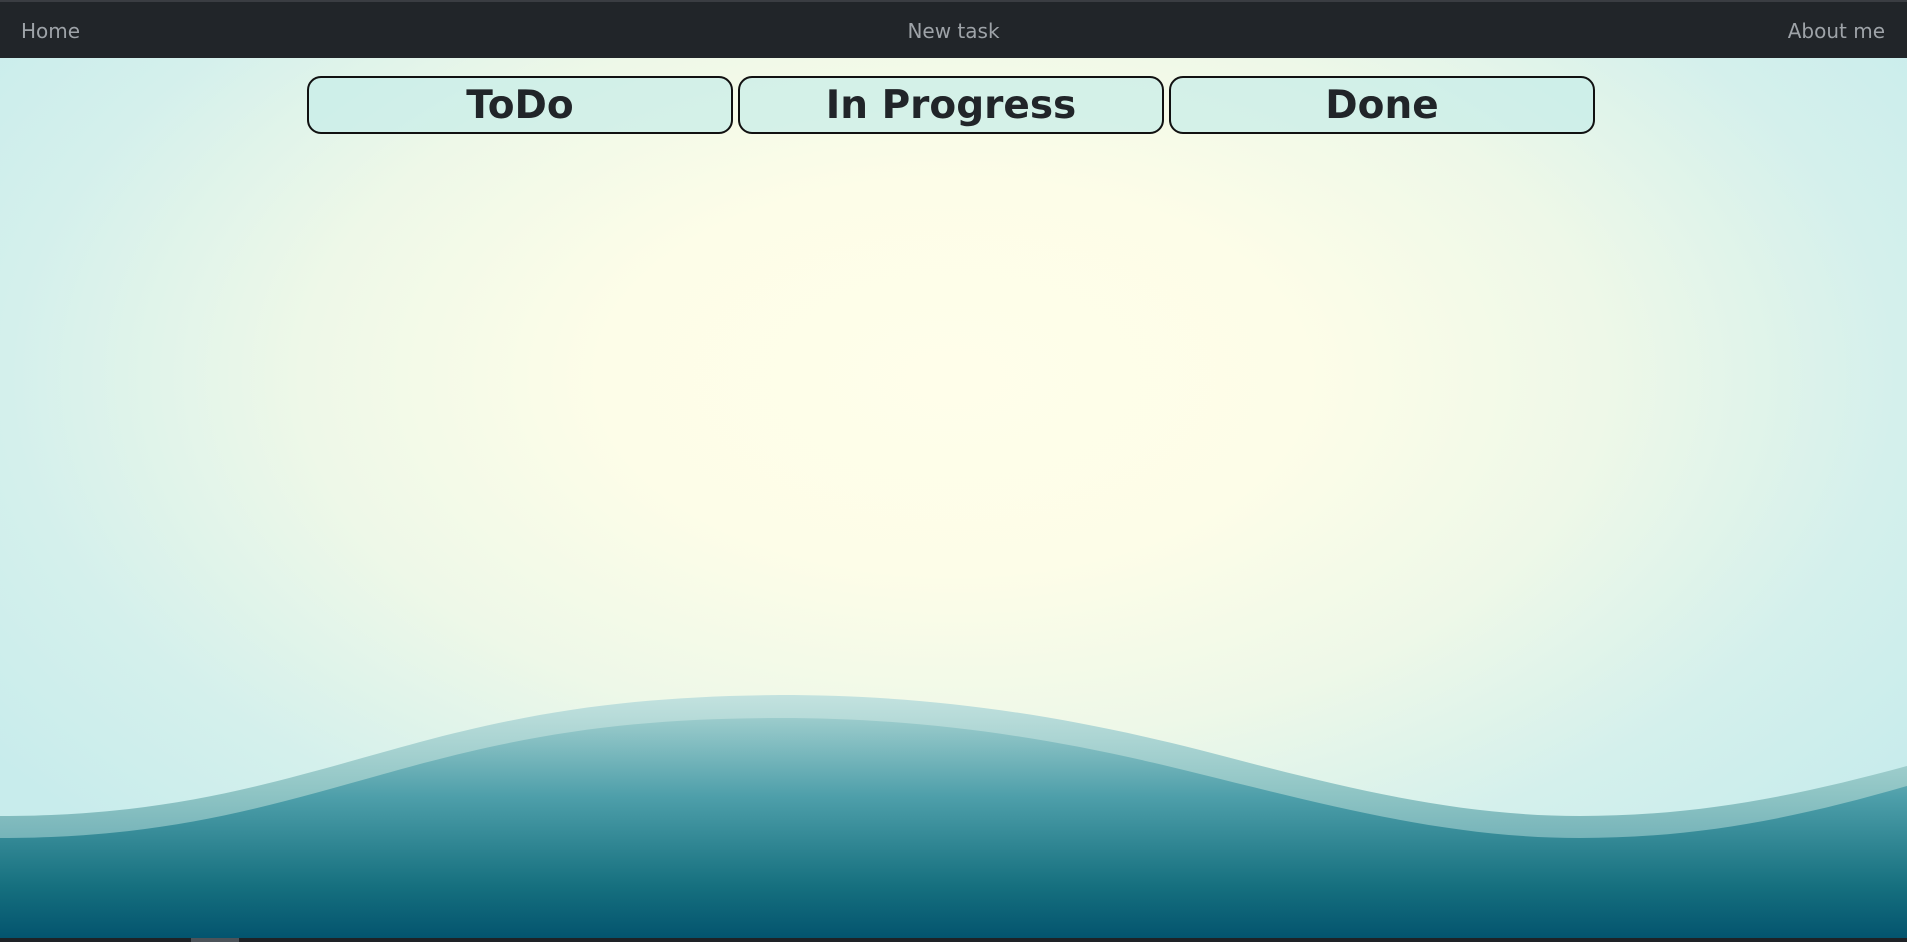 The height and width of the screenshot is (942, 1907). I want to click on board-columns: ToDo In Progress Done, so click(951, 105).